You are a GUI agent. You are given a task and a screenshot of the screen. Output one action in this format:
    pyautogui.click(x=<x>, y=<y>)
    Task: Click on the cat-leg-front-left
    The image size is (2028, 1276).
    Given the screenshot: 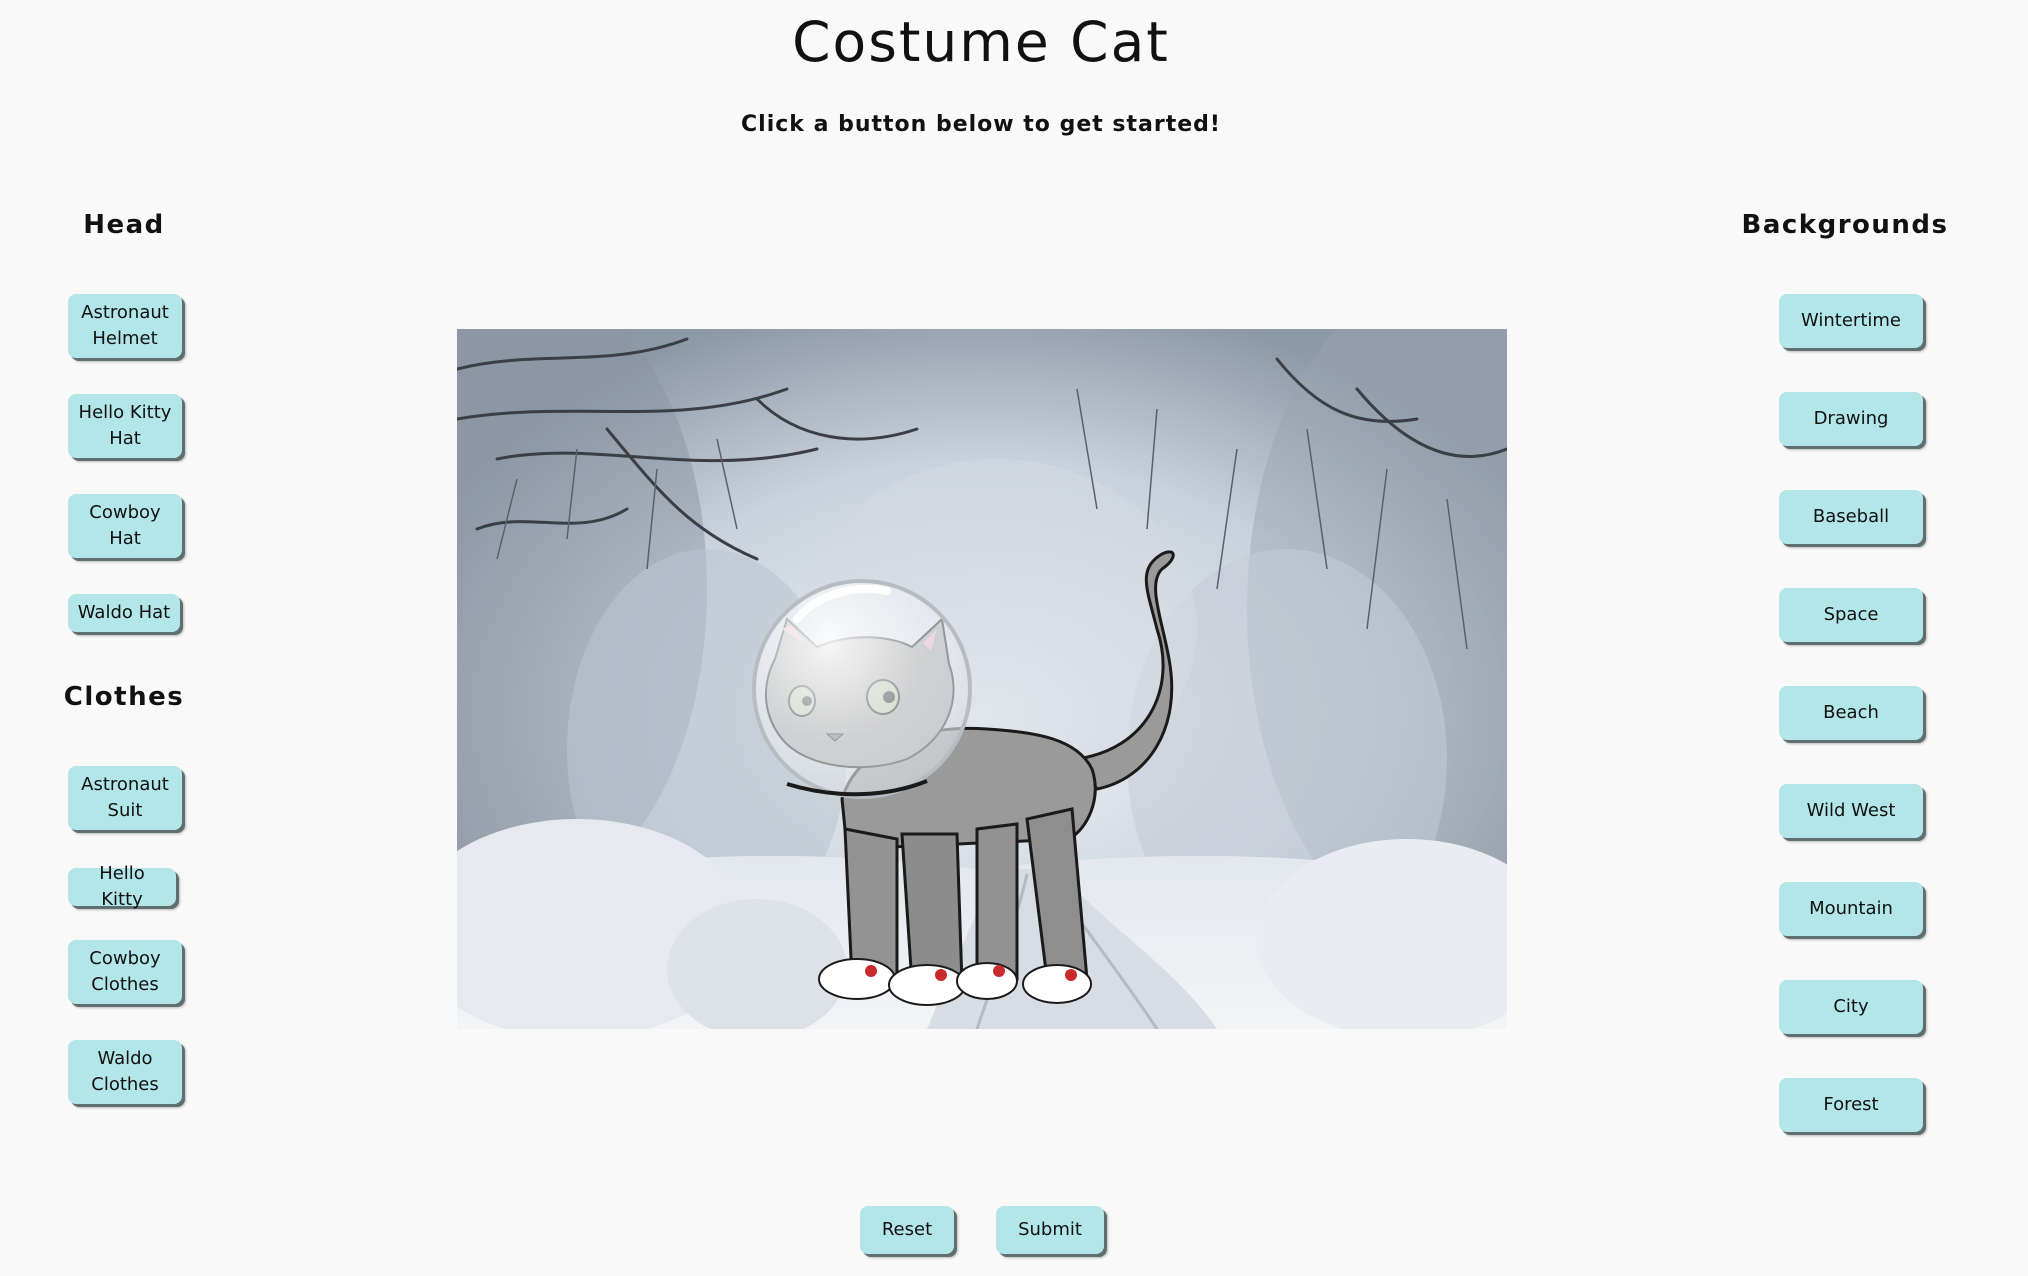 What is the action you would take?
    pyautogui.click(x=871, y=904)
    